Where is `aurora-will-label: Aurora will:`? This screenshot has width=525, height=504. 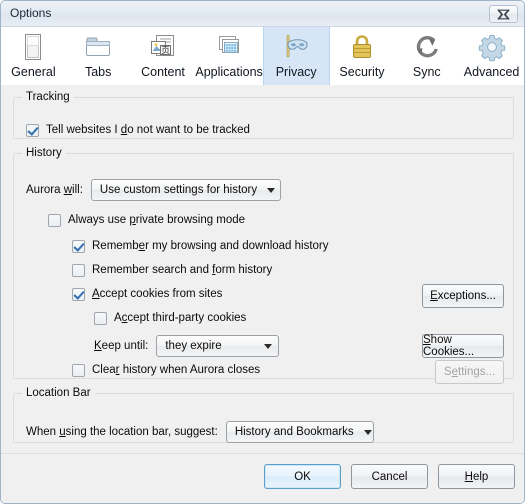
aurora-will-label: Aurora will: is located at coordinates (54, 190).